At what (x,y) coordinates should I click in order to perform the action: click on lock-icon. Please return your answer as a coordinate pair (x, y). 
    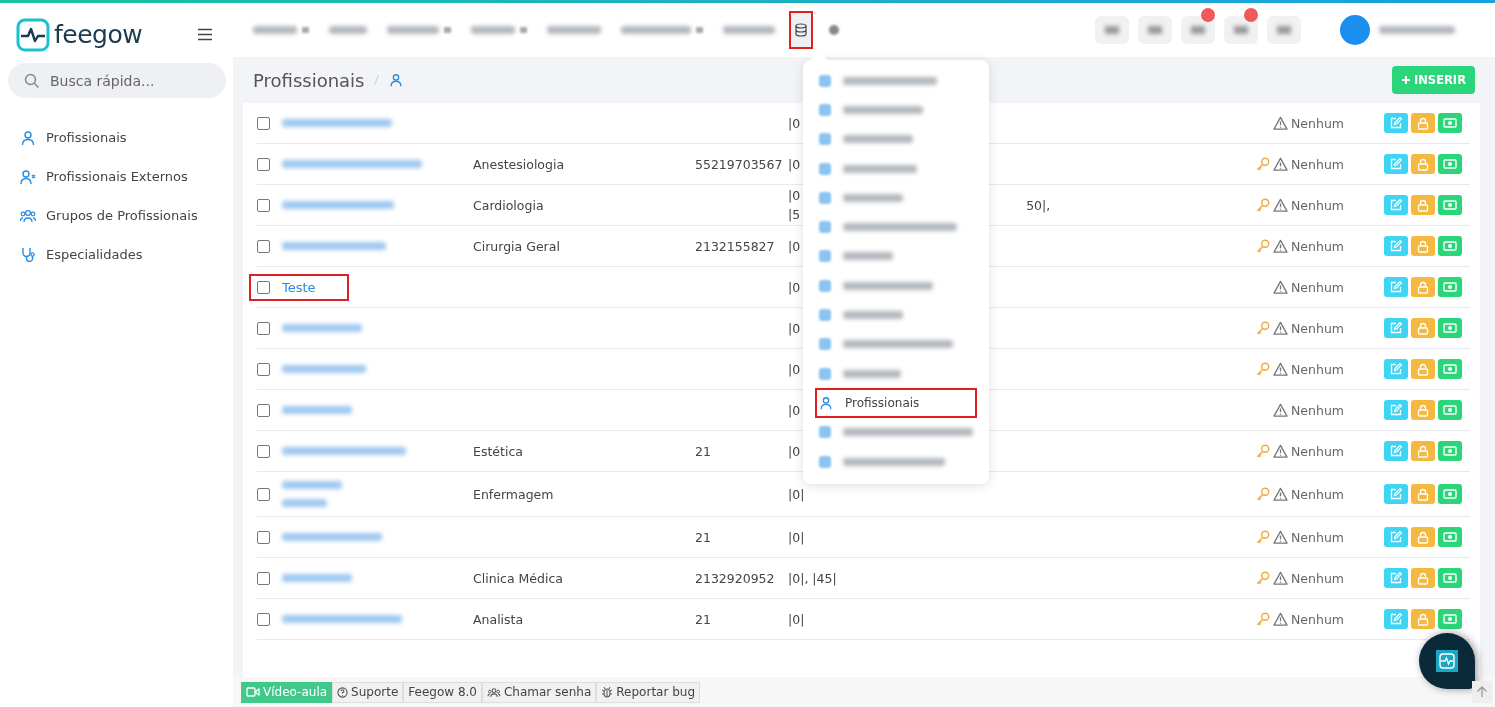
    Looking at the image, I should click on (1423, 578).